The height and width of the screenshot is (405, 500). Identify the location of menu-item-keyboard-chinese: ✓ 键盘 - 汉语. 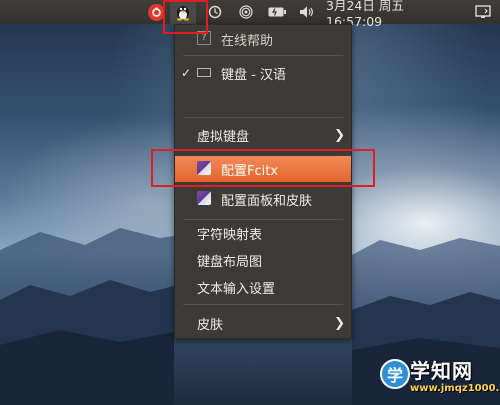
(263, 73).